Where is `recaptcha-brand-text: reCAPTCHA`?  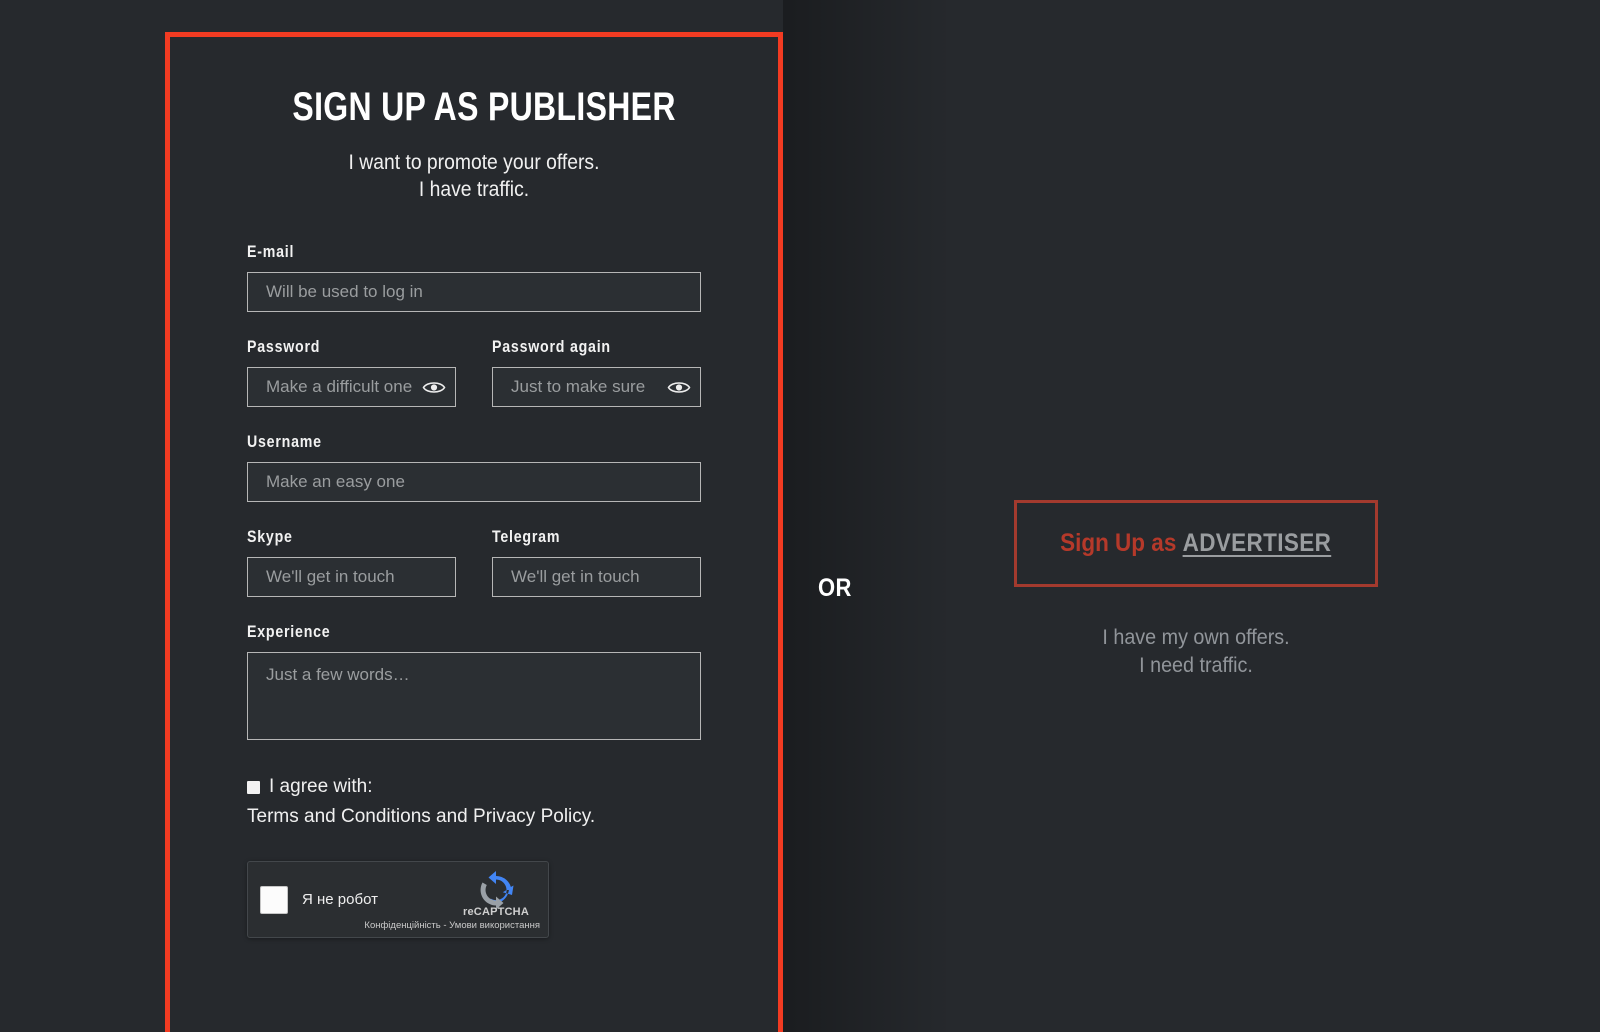 recaptcha-brand-text: reCAPTCHA is located at coordinates (496, 912).